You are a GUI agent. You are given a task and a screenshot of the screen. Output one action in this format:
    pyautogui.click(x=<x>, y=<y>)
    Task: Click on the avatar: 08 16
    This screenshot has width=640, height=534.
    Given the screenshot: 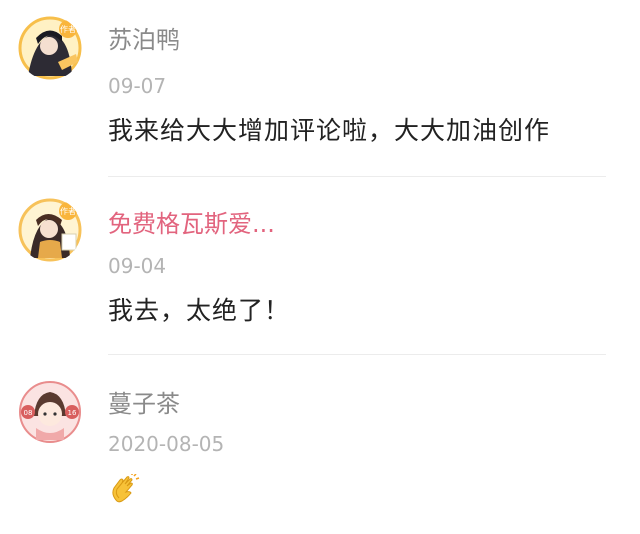 What is the action you would take?
    pyautogui.click(x=50, y=412)
    